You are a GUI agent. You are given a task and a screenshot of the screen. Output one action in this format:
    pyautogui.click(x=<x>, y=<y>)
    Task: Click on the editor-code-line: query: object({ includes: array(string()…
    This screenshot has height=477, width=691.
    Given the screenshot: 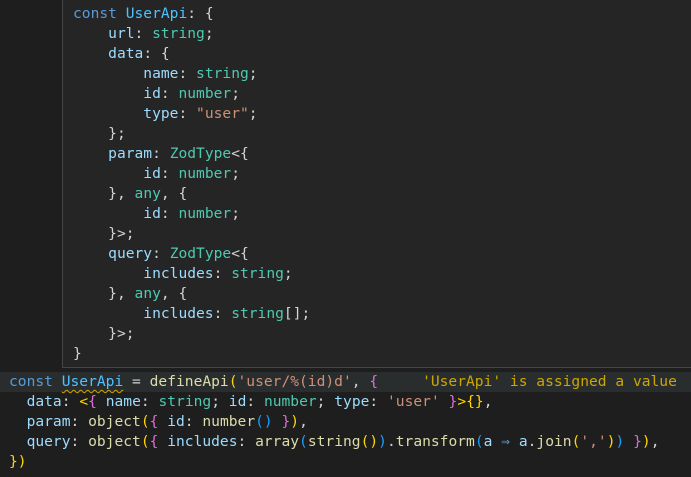 What is the action you would take?
    pyautogui.click(x=345, y=442)
    